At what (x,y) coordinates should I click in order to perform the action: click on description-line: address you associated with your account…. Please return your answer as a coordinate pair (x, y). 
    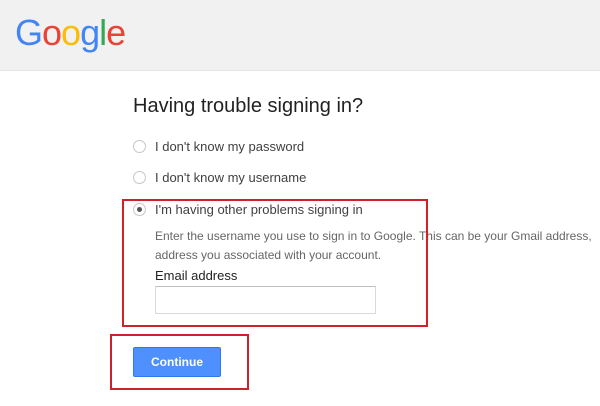
    Looking at the image, I should click on (268, 255).